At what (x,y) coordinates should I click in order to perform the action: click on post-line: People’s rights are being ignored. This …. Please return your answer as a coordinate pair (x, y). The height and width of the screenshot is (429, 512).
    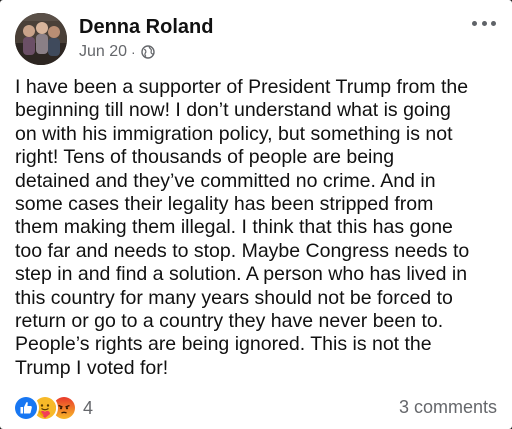
    Looking at the image, I should click on (223, 344).